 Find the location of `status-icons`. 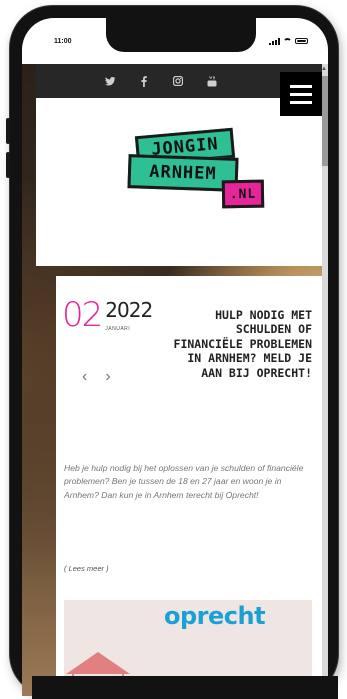

status-icons is located at coordinates (288, 41).